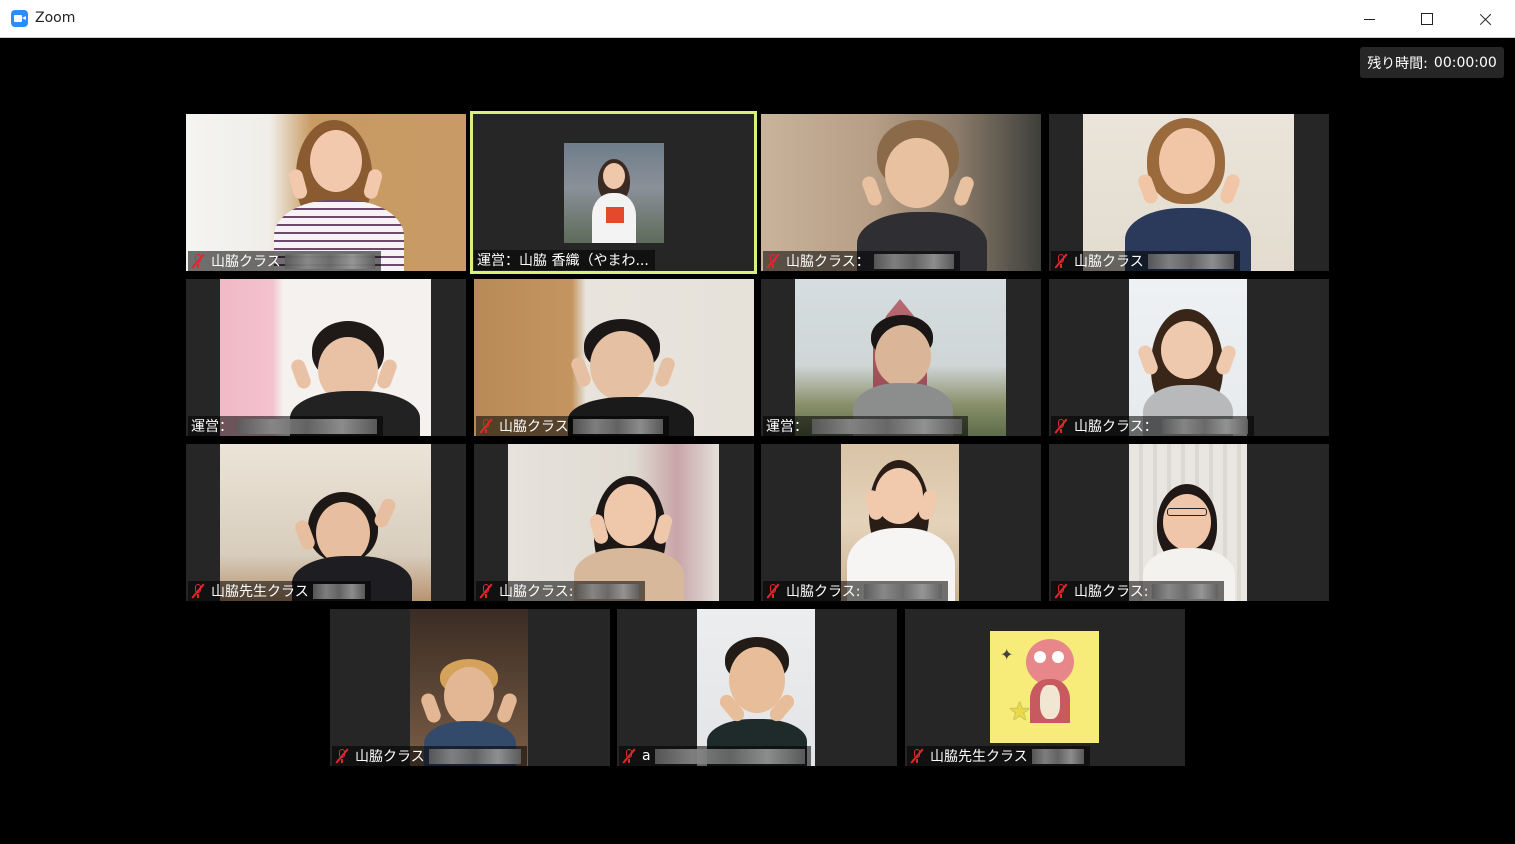 This screenshot has height=844, width=1515. Describe the element at coordinates (19, 18) in the screenshot. I see `zoom-camera-icon` at that location.